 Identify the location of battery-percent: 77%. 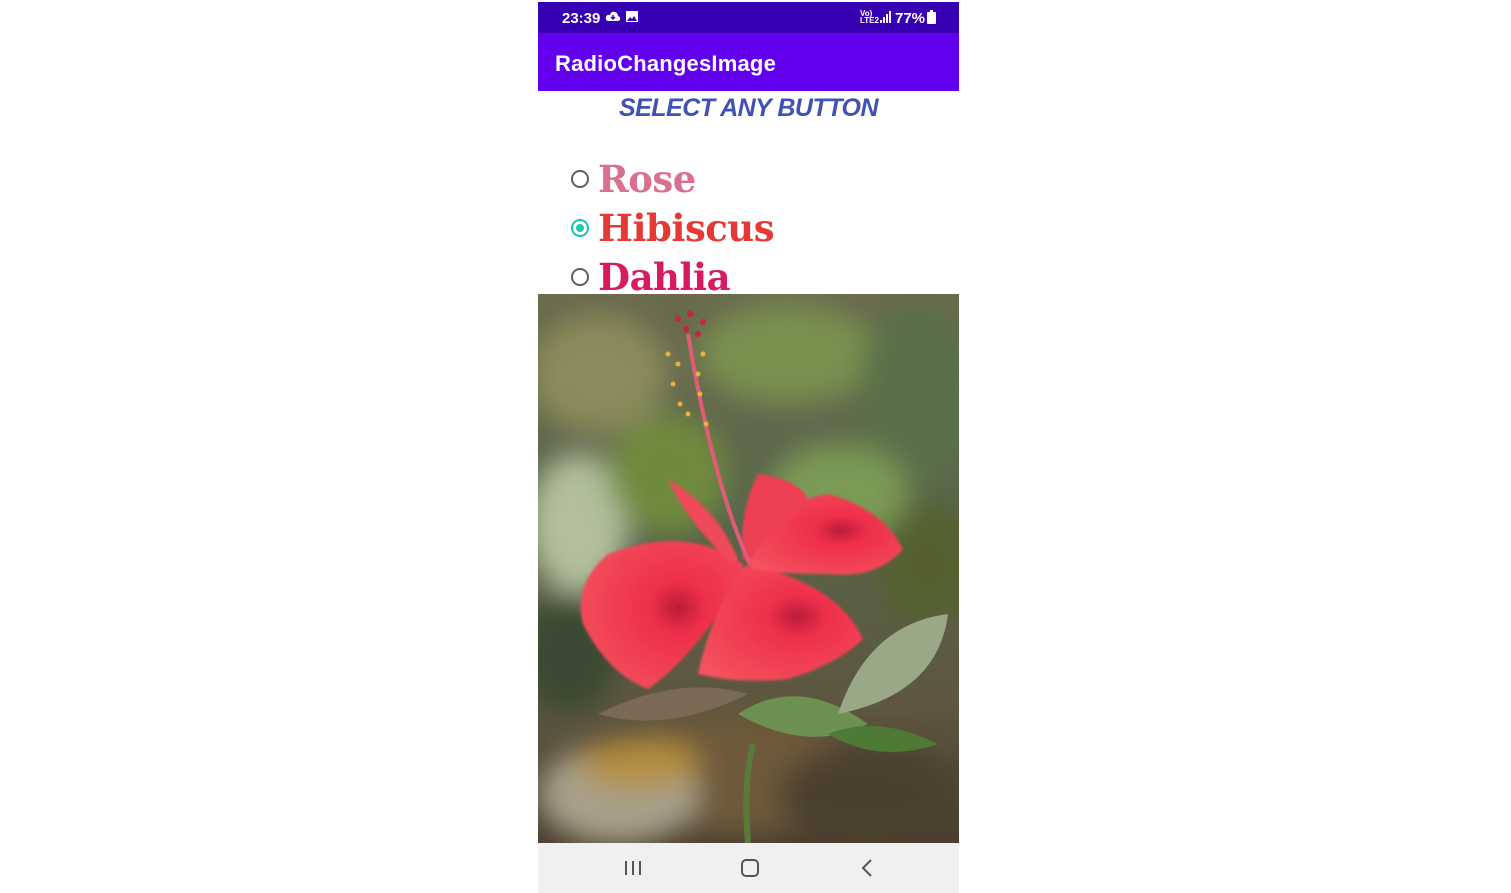
(910, 18).